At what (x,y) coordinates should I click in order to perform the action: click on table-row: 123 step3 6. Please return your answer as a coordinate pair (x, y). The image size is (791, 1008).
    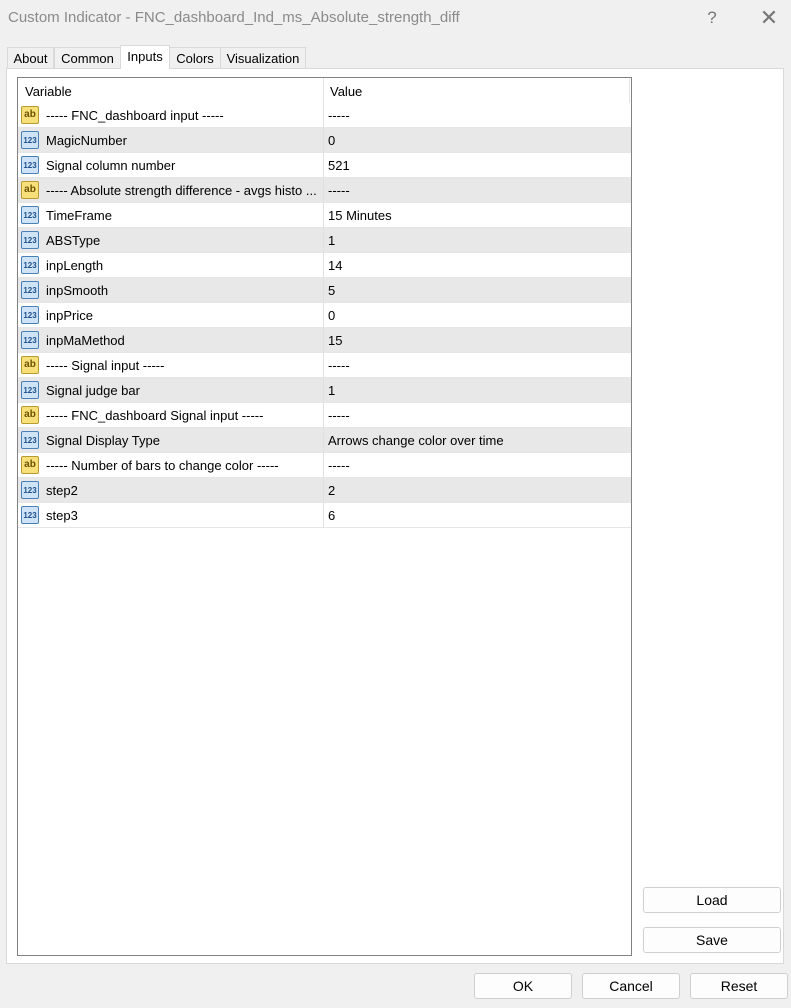
    Looking at the image, I should click on (324, 515).